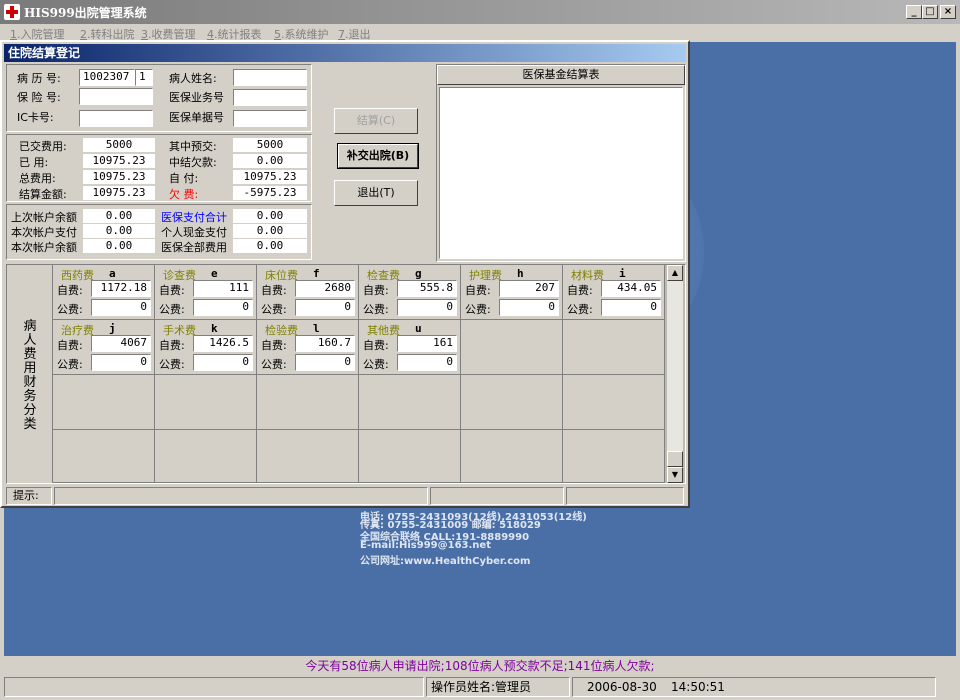 The image size is (960, 700). I want to click on used-value: 10975.23, so click(119, 161).